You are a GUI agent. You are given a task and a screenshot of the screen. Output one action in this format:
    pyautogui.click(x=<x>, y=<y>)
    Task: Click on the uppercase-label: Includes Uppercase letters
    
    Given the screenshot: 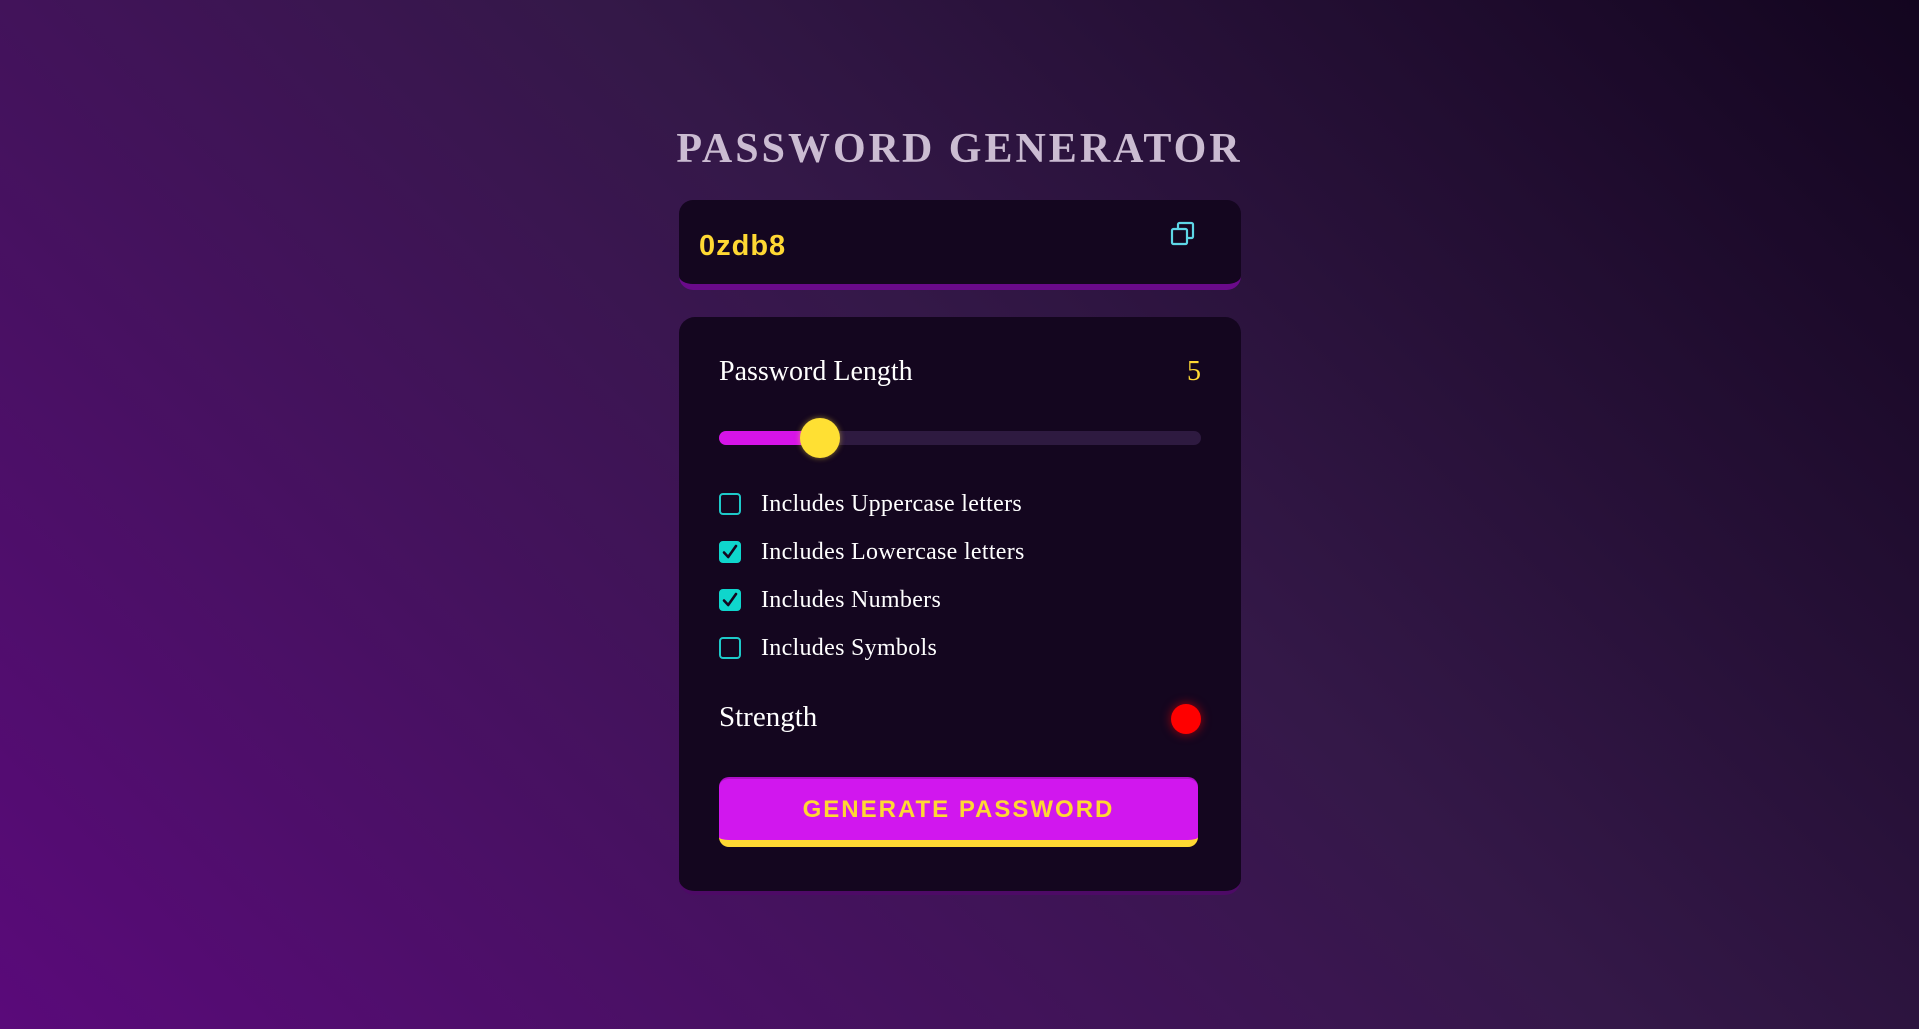 What is the action you would take?
    pyautogui.click(x=892, y=503)
    